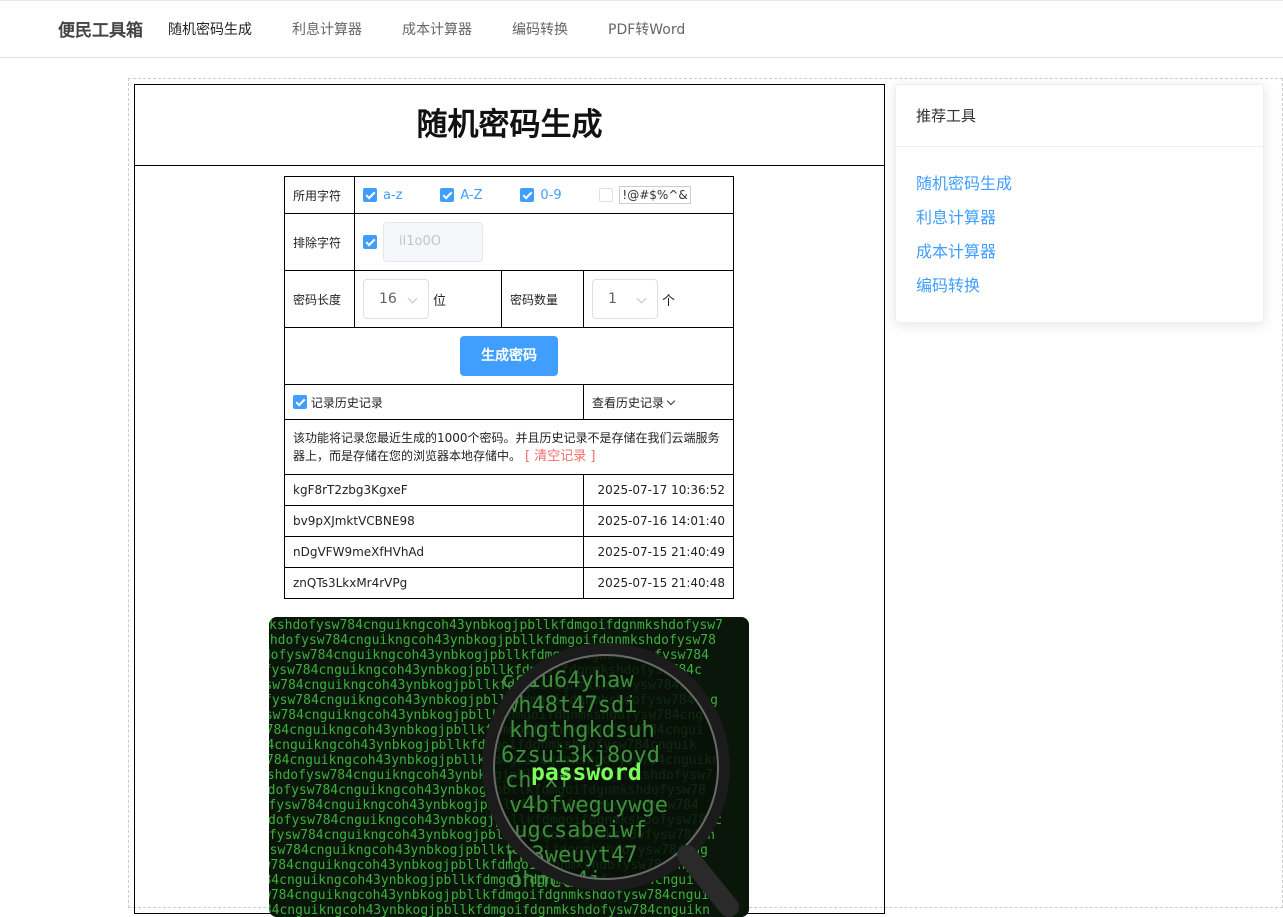 The width and height of the screenshot is (1283, 917). What do you see at coordinates (551, 195) in the screenshot?
I see `option-digits-label: 0-9` at bounding box center [551, 195].